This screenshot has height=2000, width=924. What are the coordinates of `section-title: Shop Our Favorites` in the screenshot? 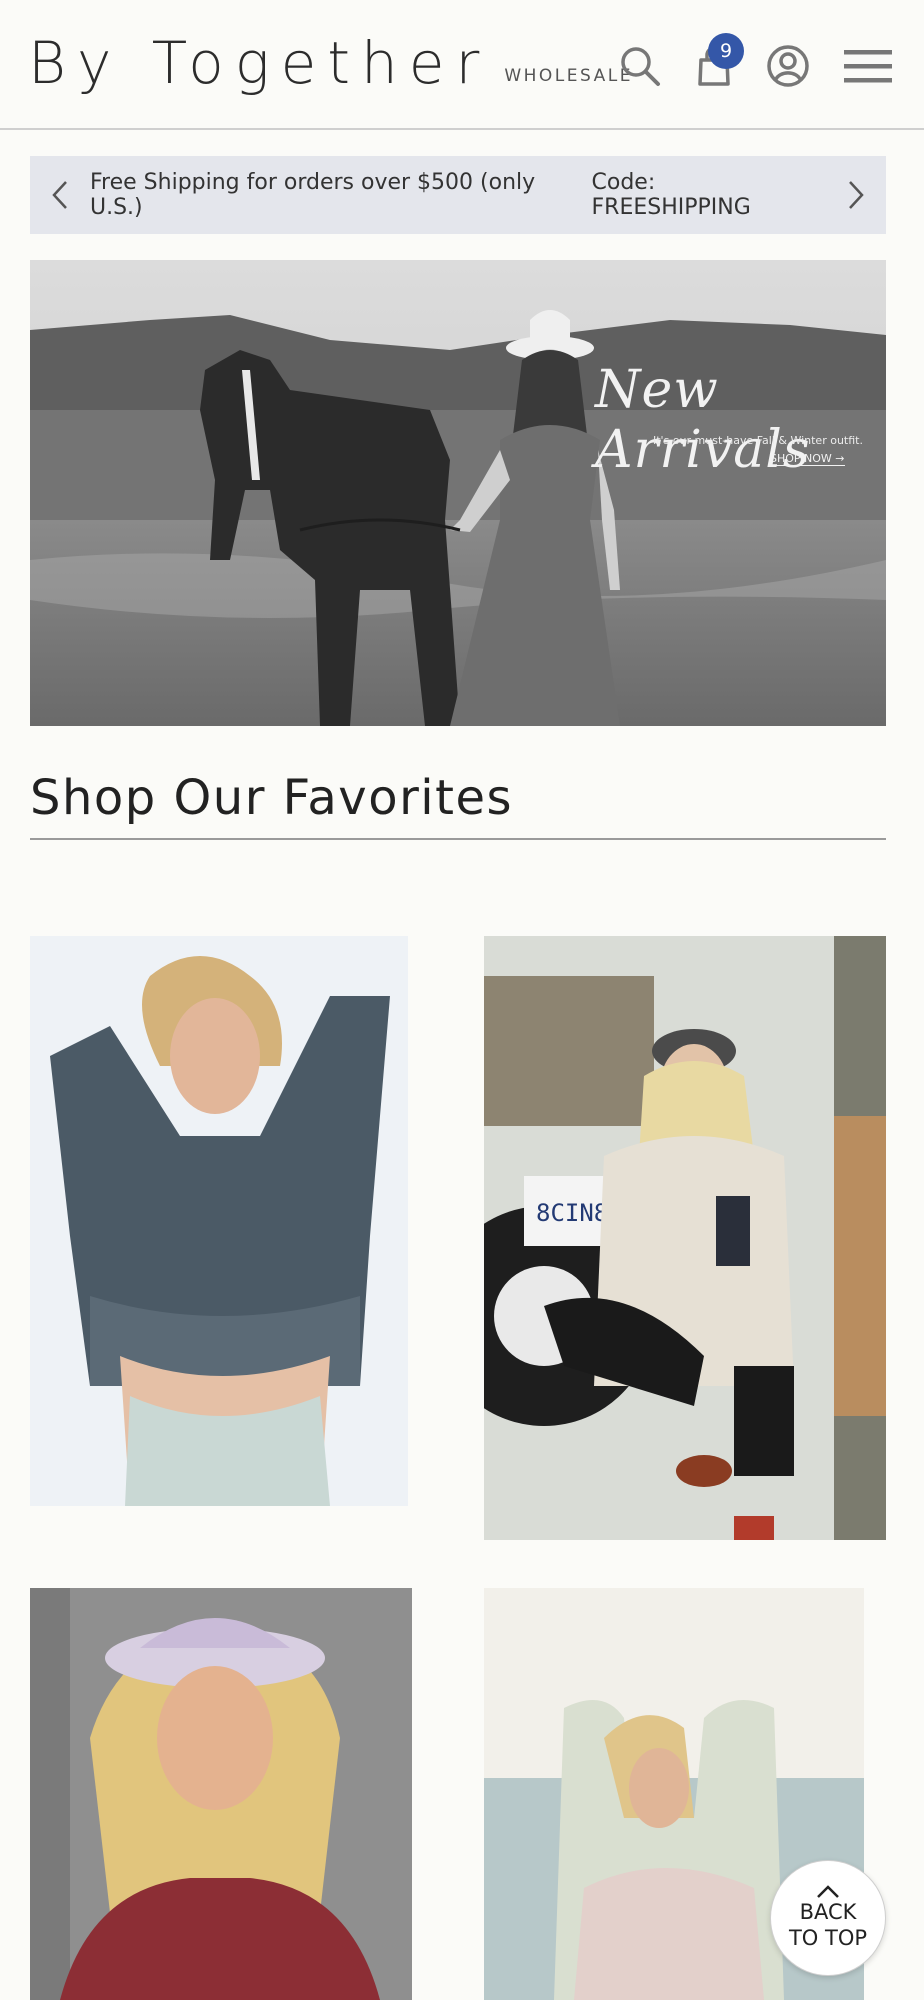 It's located at (271, 798).